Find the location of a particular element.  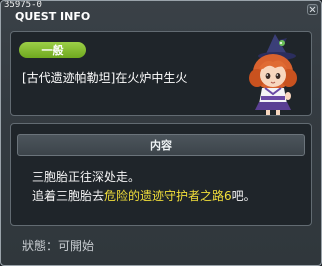

quest-location-link: 危险的遗迹守护者之路6 is located at coordinates (168, 196).